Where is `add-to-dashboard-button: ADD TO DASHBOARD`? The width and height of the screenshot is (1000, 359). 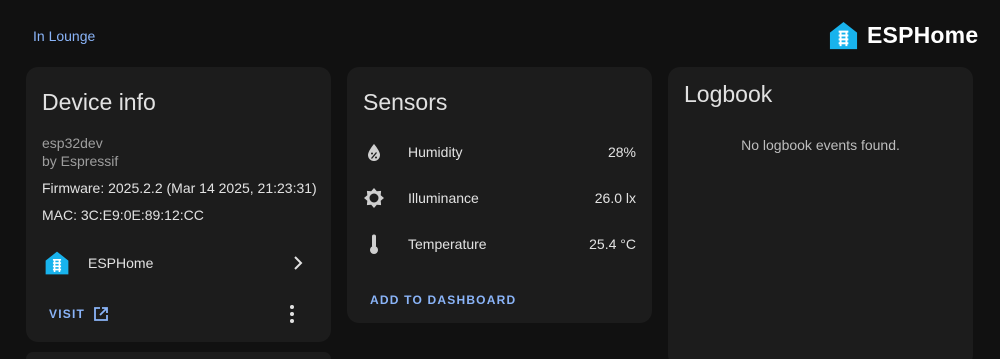
add-to-dashboard-button: ADD TO DASHBOARD is located at coordinates (443, 300).